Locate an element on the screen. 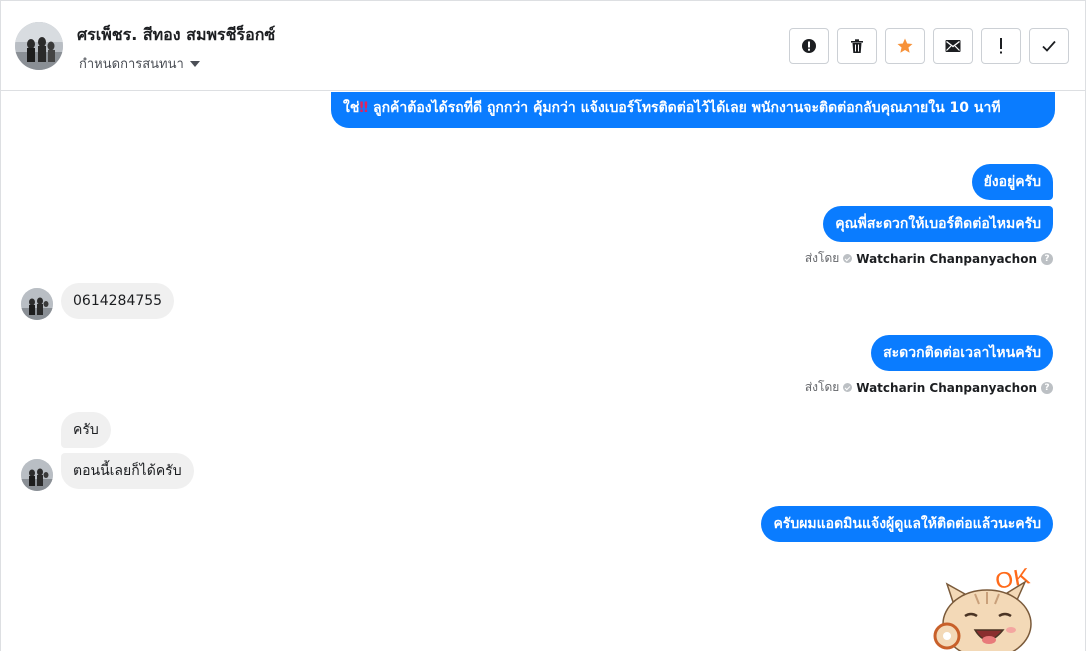 This screenshot has height=651, width=1086. outgoing-message: สะดวกติดต่อเวลาไหนครับ is located at coordinates (962, 353).